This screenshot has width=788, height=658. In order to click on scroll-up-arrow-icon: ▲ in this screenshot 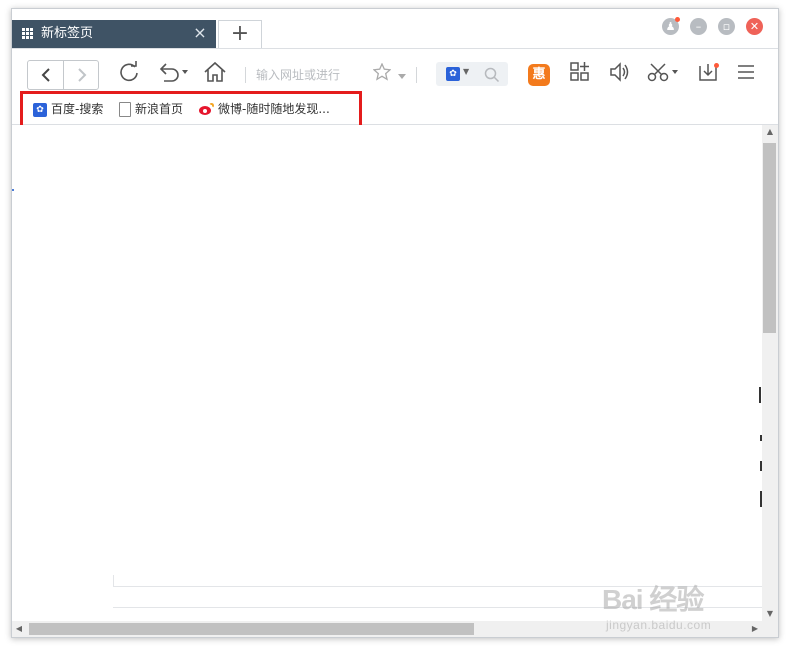, I will do `click(770, 132)`.